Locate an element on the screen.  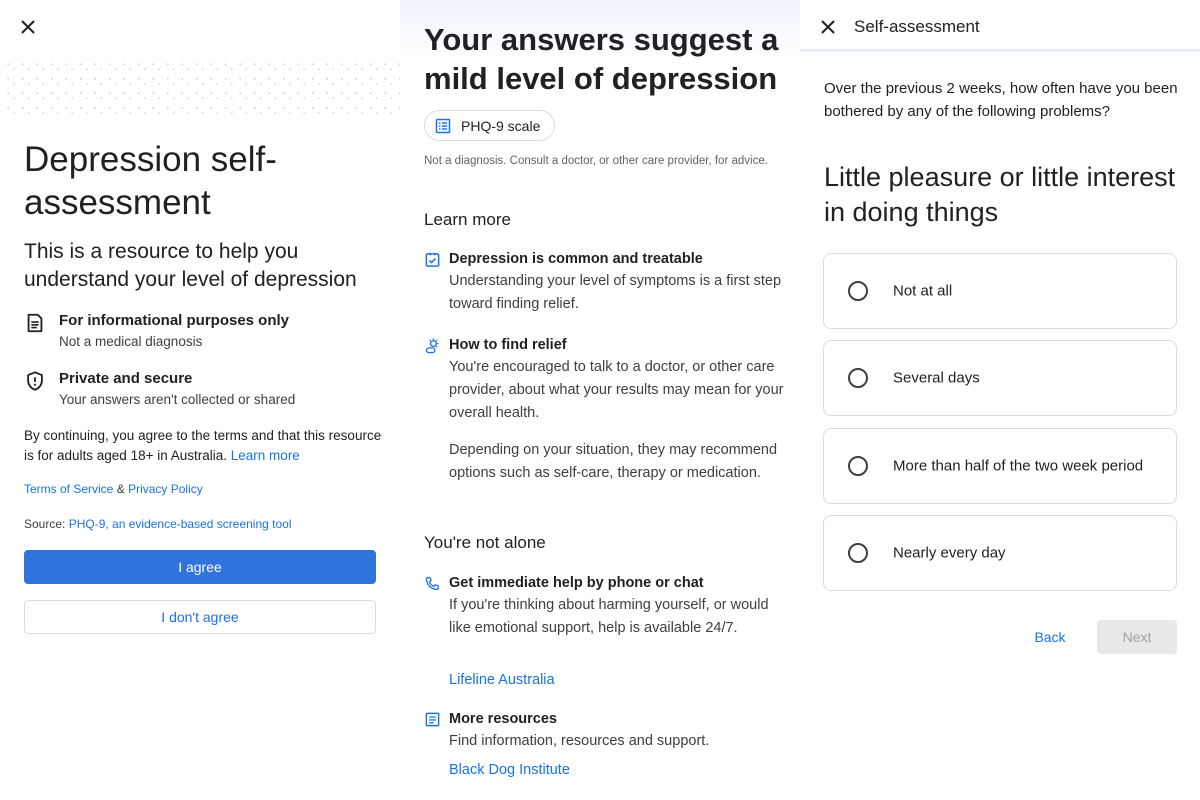
help-title: More resources is located at coordinates (503, 719).